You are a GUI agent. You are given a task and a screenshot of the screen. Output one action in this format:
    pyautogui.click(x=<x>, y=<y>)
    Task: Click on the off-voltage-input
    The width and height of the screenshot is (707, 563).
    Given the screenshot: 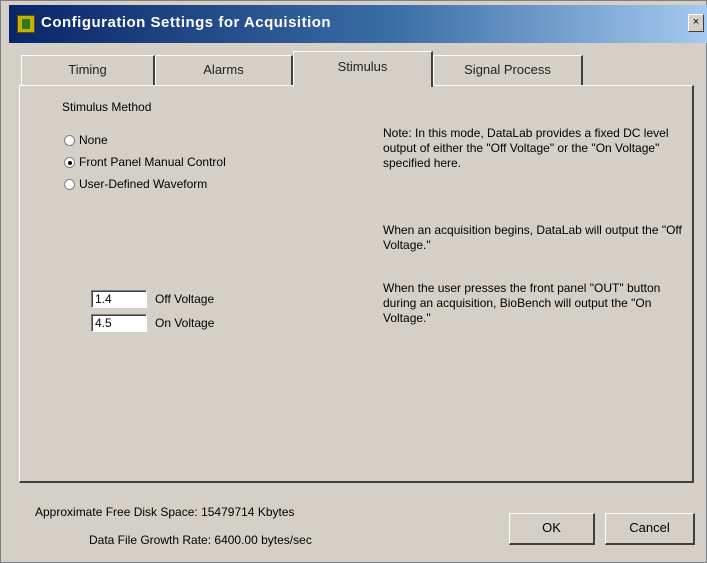 What is the action you would take?
    pyautogui.click(x=119, y=299)
    